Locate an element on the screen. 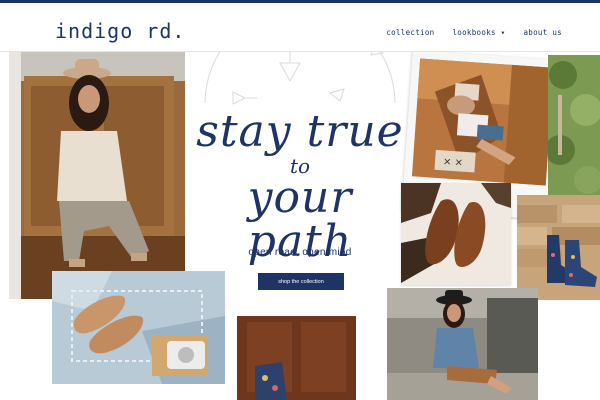 The image size is (600, 400). boots-wood-image is located at coordinates (296, 358).